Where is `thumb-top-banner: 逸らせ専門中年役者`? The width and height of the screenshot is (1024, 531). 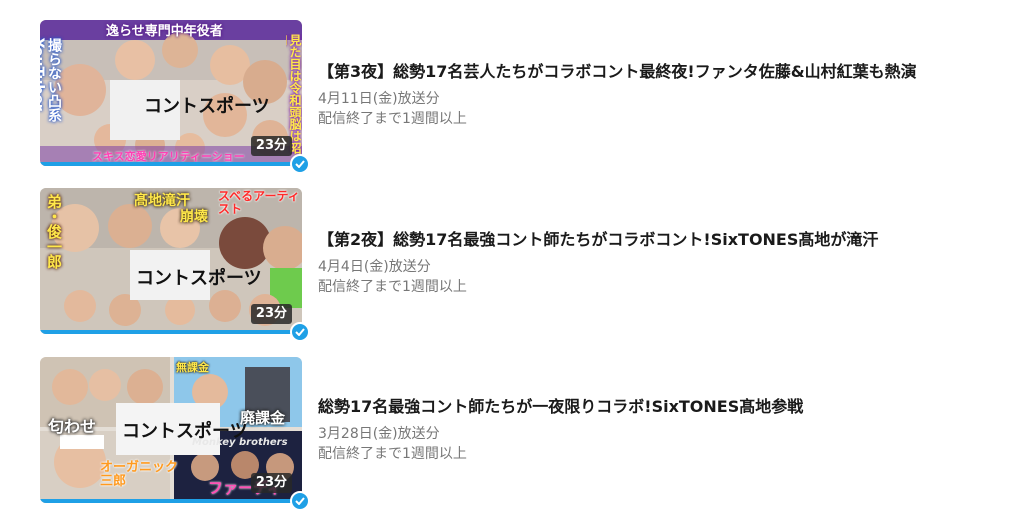
thumb-top-banner: 逸らせ専門中年役者 is located at coordinates (164, 31).